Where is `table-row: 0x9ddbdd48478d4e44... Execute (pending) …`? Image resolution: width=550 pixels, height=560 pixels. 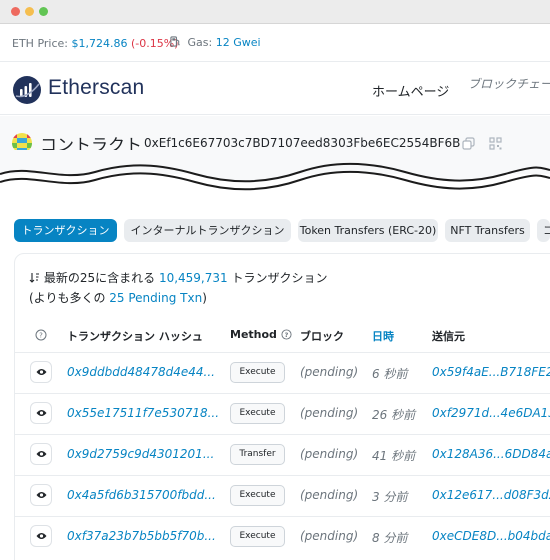
table-row: 0x9ddbdd48478d4e44... Execute (pending) … is located at coordinates (282, 373).